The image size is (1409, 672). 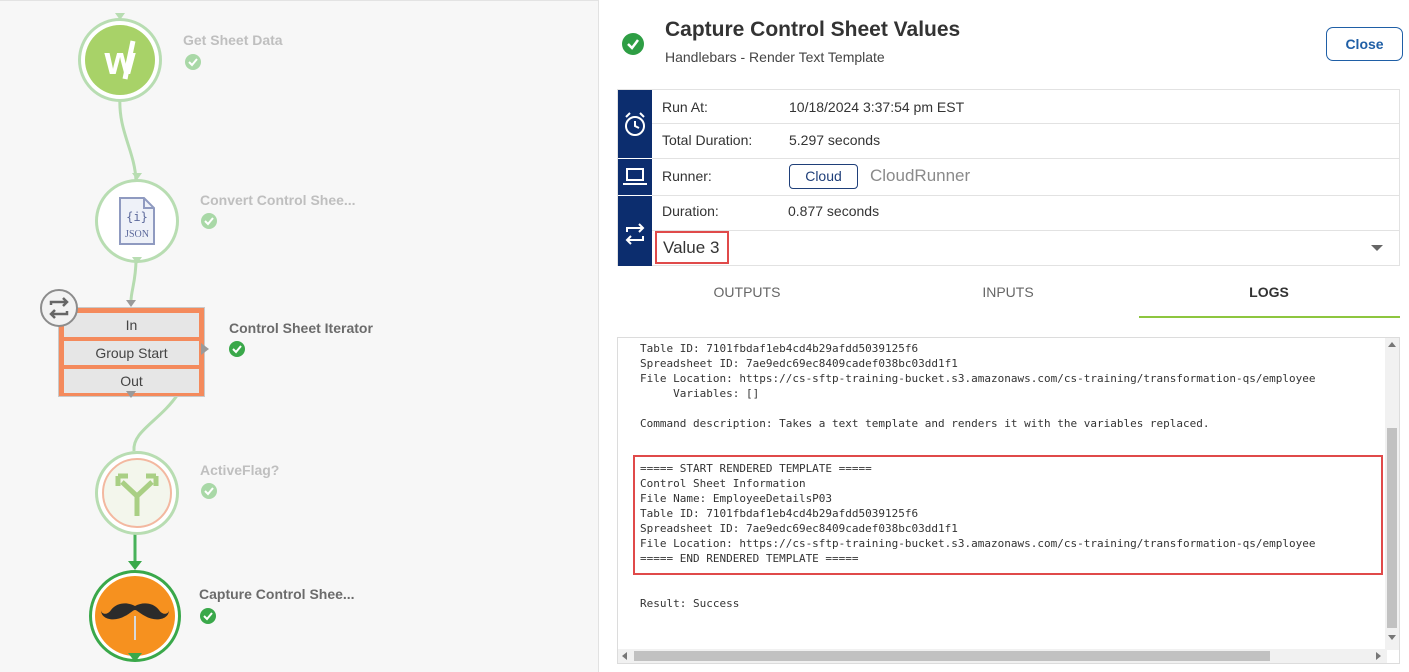 I want to click on iterator-group-start-row: Group Start, so click(x=131, y=353).